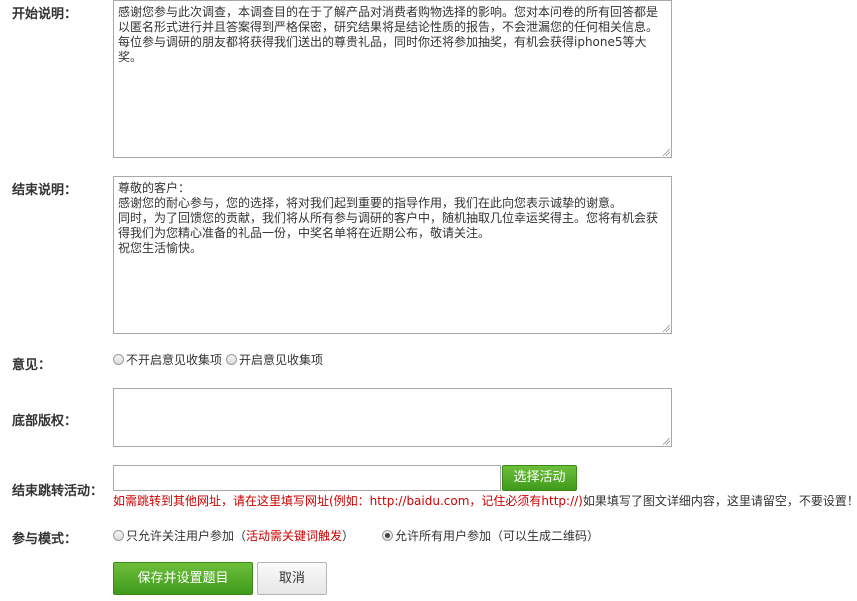 This screenshot has height=601, width=857. Describe the element at coordinates (183, 578) in the screenshot. I see `save-and-setup-button: 保存并设置题目` at that location.